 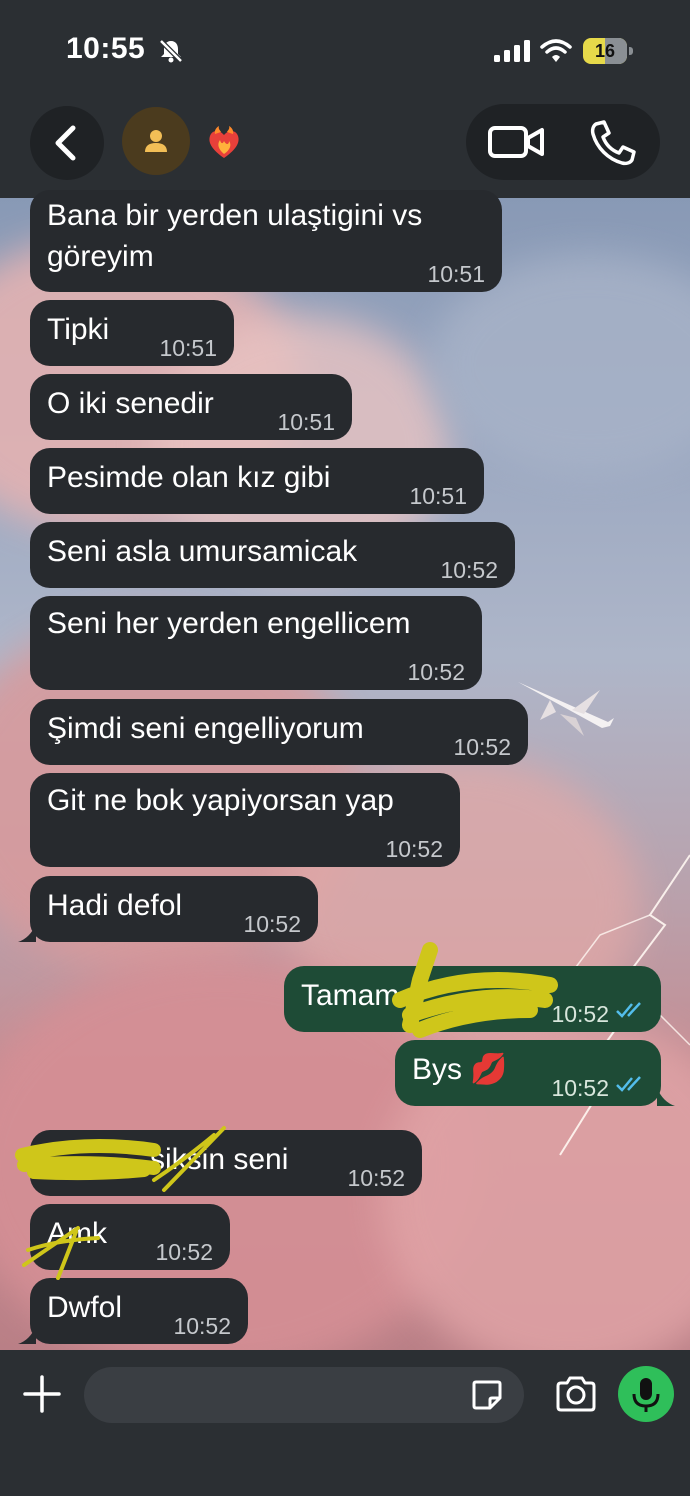 I want to click on avatar-icon, so click(x=156, y=141).